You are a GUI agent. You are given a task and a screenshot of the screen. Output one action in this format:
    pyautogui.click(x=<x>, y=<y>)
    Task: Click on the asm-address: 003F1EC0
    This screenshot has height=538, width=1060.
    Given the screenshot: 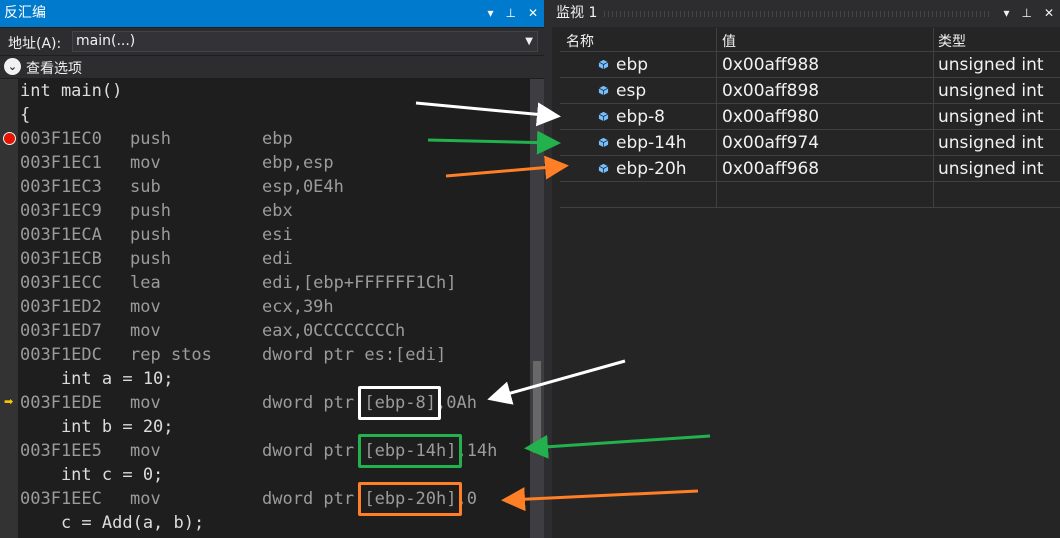 What is the action you would take?
    pyautogui.click(x=61, y=139)
    